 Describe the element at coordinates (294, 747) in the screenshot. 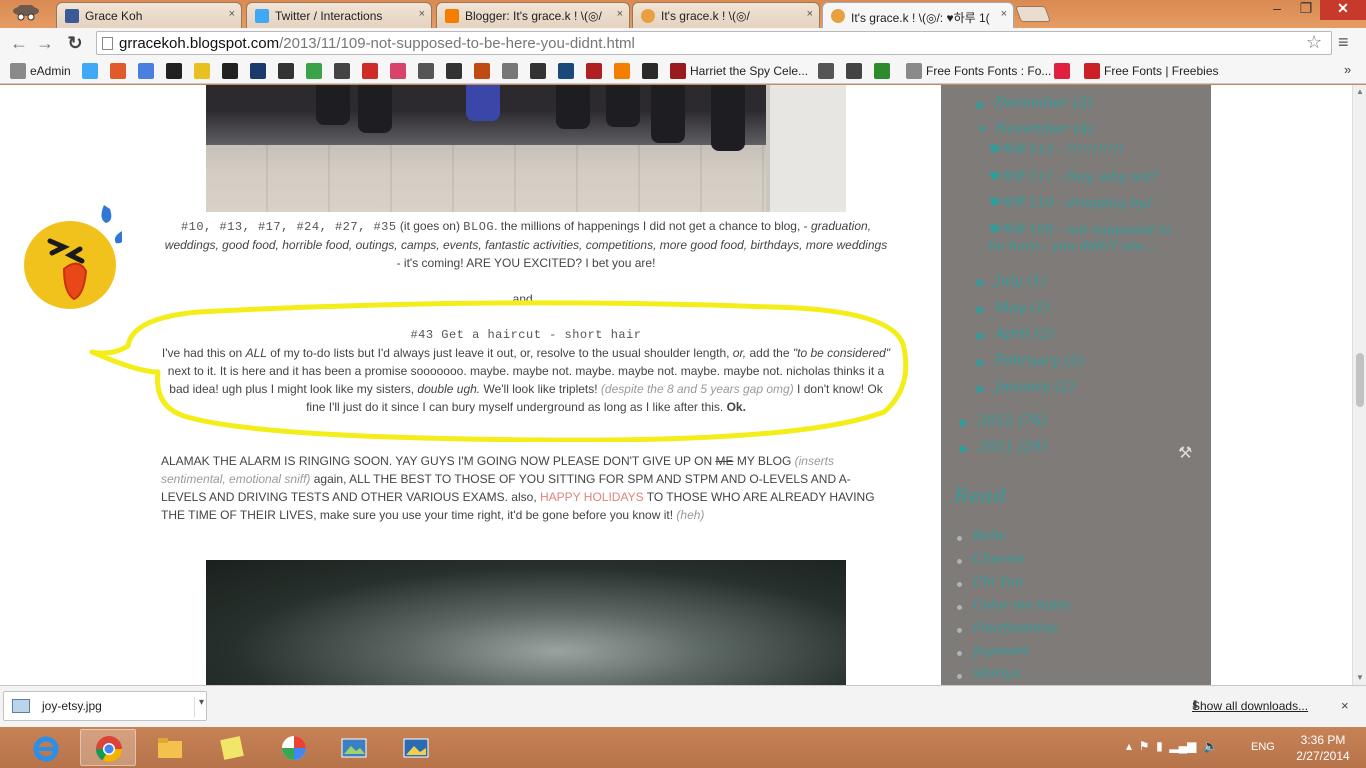

I see `picasa-icon` at that location.